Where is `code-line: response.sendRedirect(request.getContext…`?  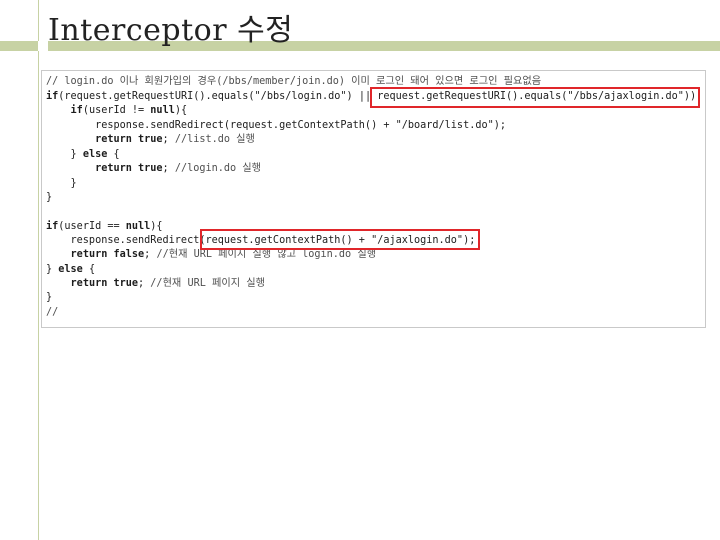
code-line: response.sendRedirect(request.getContext… is located at coordinates (276, 125).